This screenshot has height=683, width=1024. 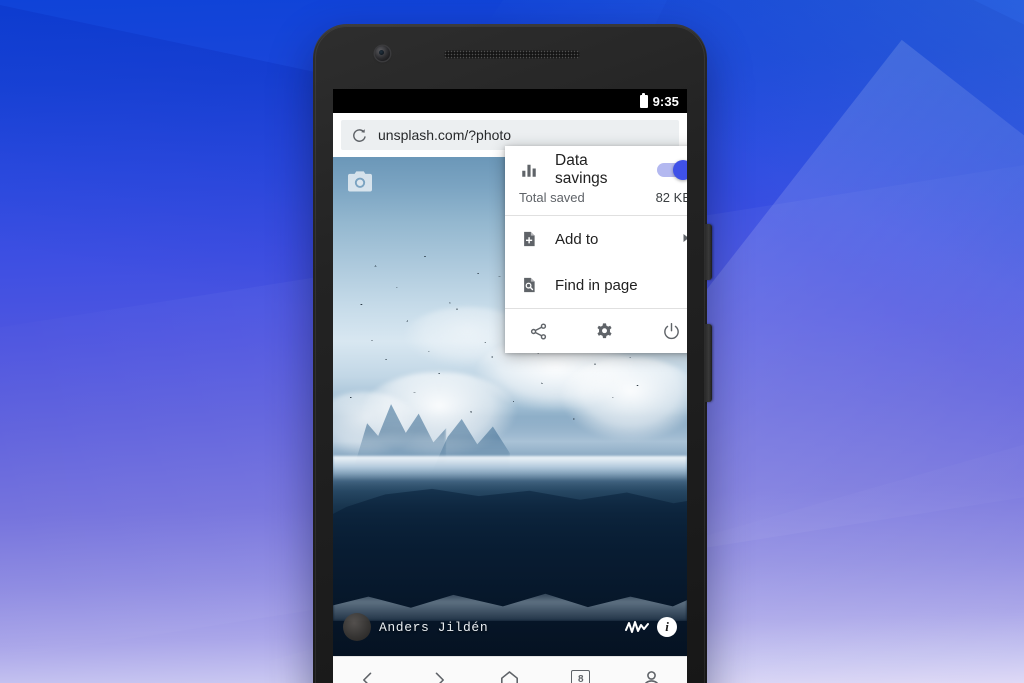 I want to click on share-button, so click(x=538, y=331).